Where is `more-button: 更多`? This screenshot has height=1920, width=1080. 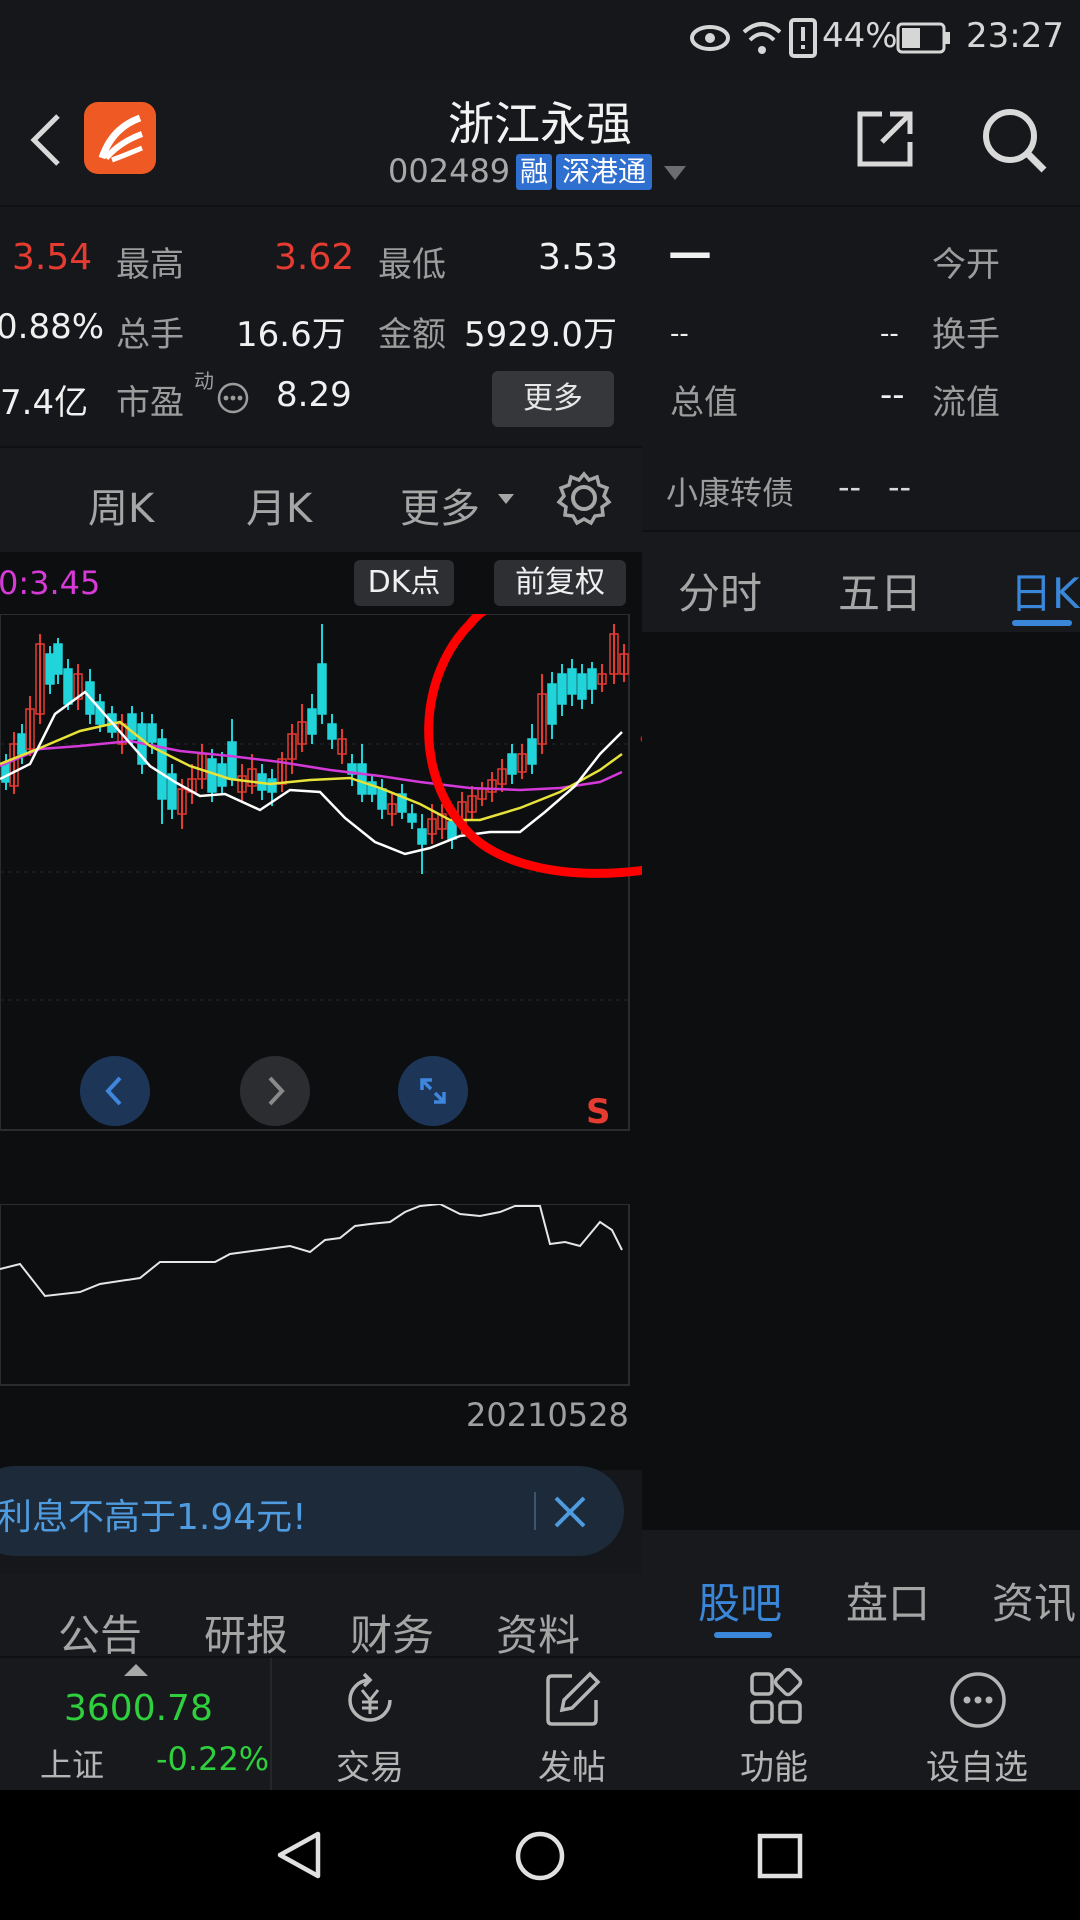 more-button: 更多 is located at coordinates (553, 399).